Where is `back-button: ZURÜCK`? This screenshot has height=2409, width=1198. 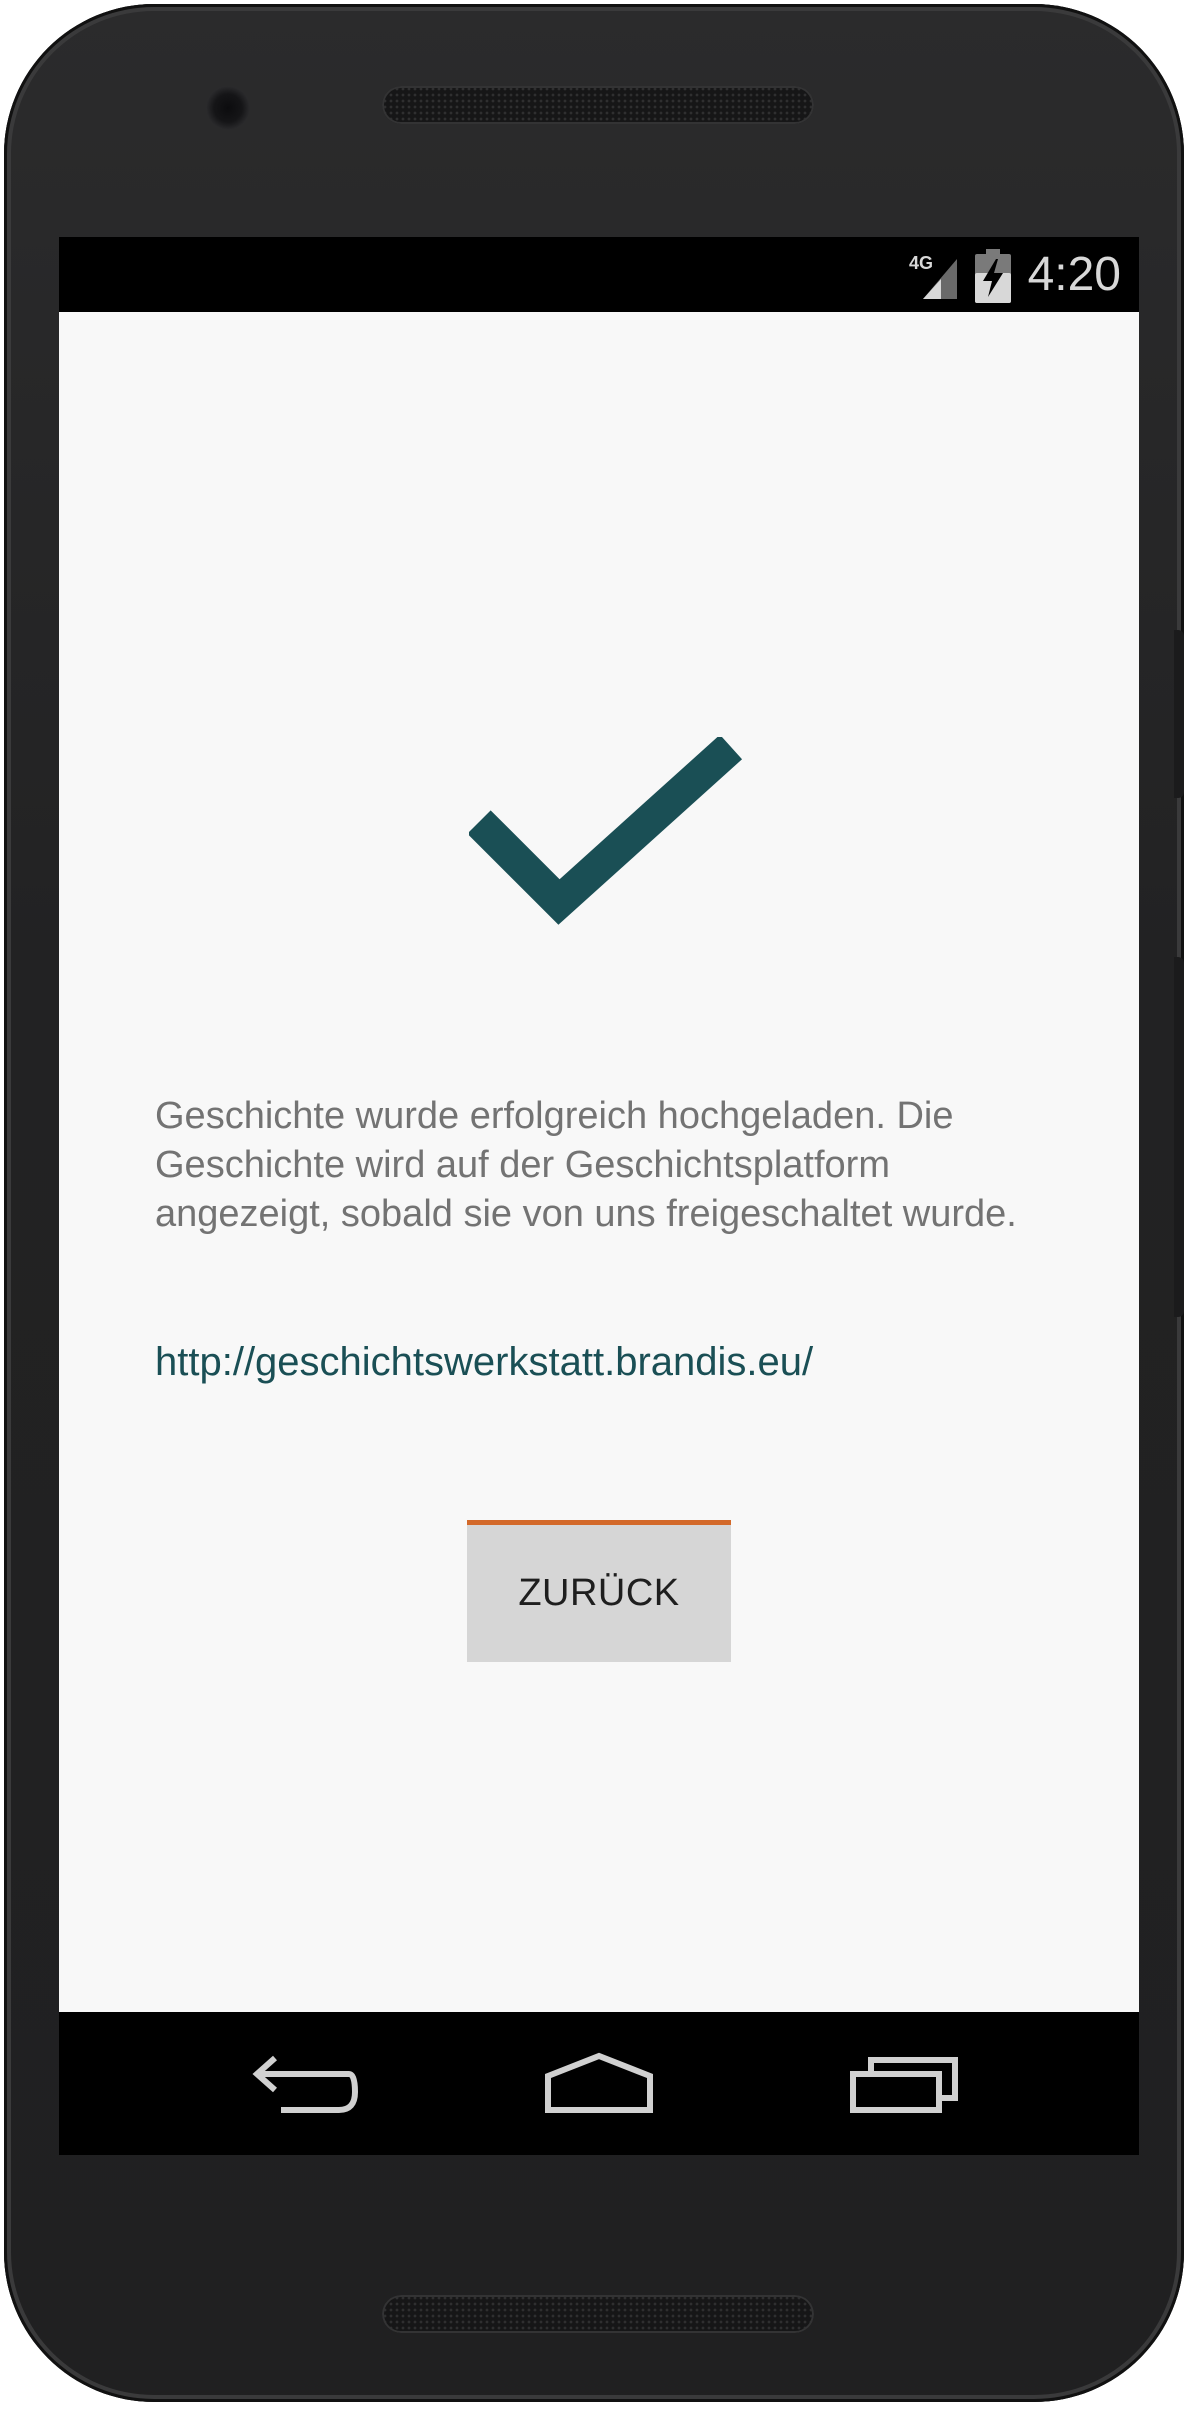 back-button: ZURÜCK is located at coordinates (599, 1591).